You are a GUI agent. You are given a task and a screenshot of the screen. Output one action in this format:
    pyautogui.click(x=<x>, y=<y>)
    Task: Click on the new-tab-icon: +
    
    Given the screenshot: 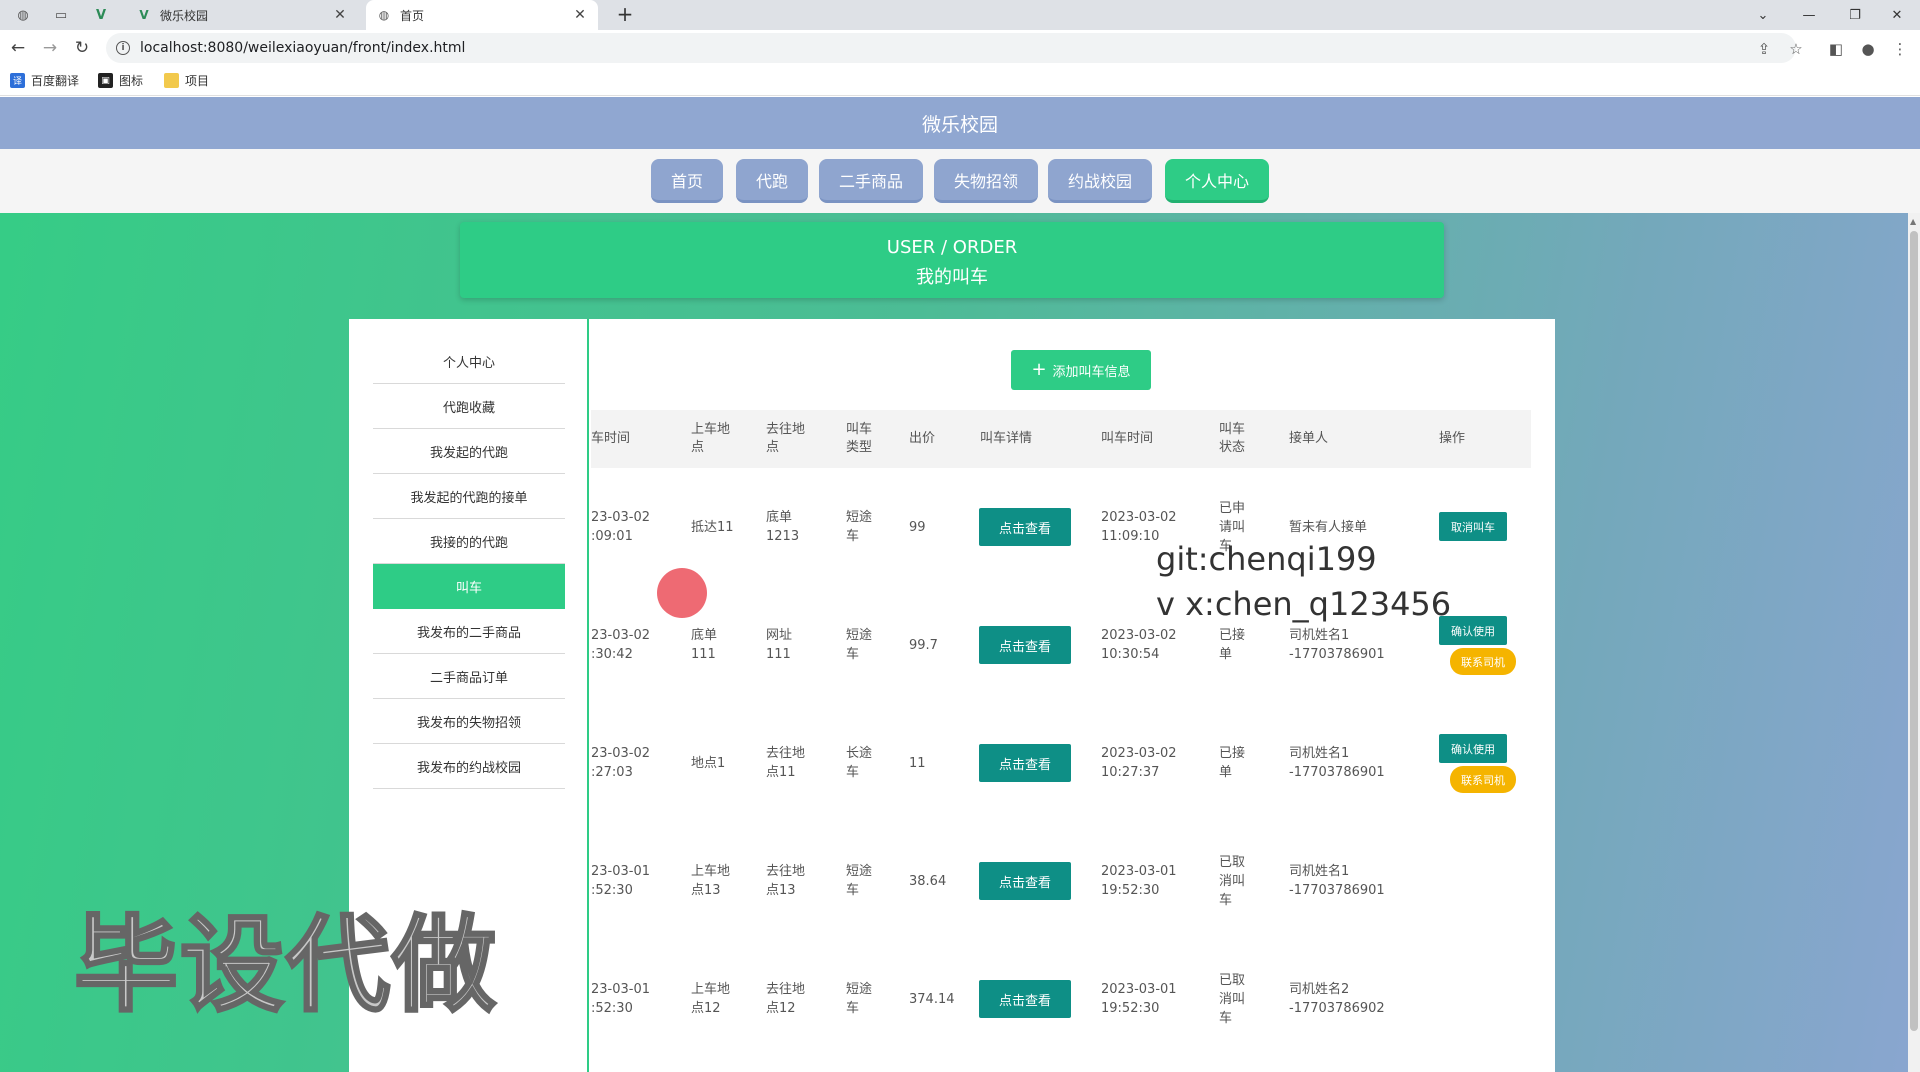 What is the action you would take?
    pyautogui.click(x=625, y=14)
    